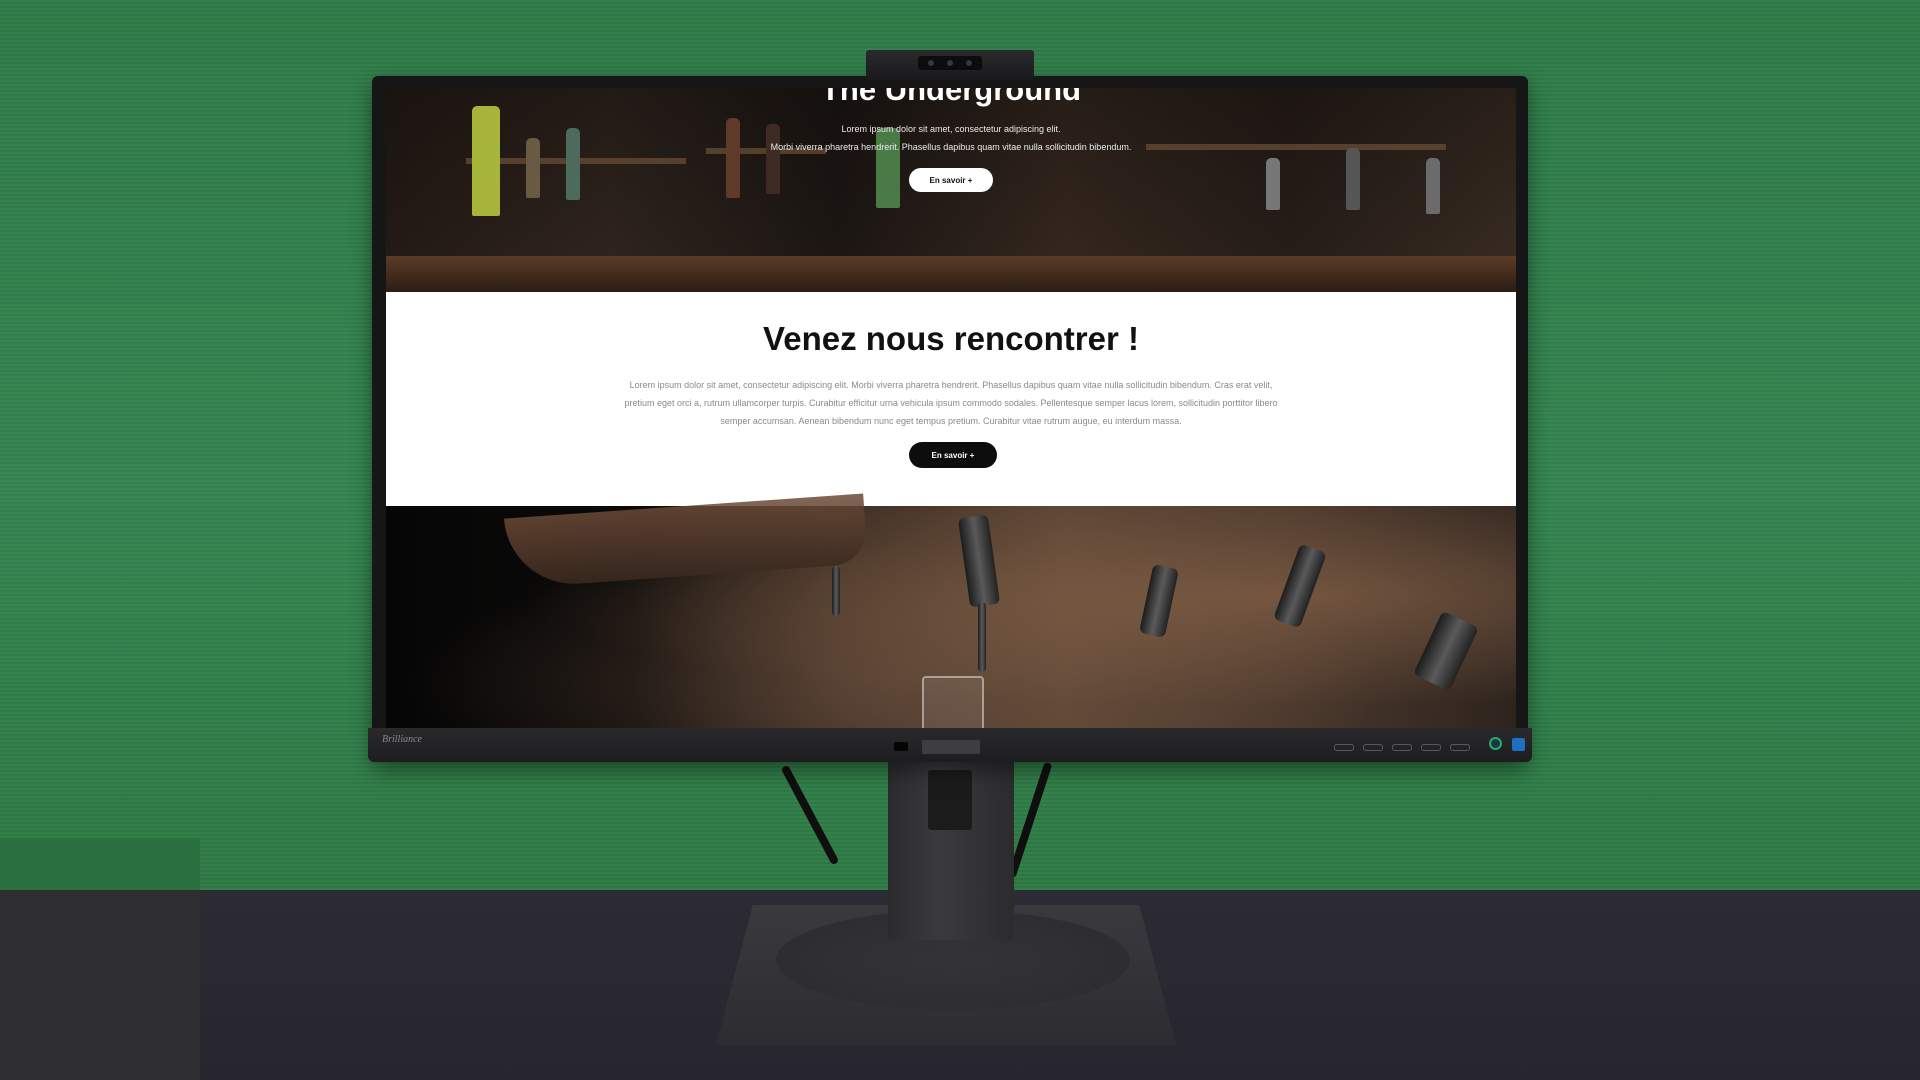 The width and height of the screenshot is (1920, 1080). Describe the element at coordinates (402, 739) in the screenshot. I see `brand-logo: Brilliance` at that location.